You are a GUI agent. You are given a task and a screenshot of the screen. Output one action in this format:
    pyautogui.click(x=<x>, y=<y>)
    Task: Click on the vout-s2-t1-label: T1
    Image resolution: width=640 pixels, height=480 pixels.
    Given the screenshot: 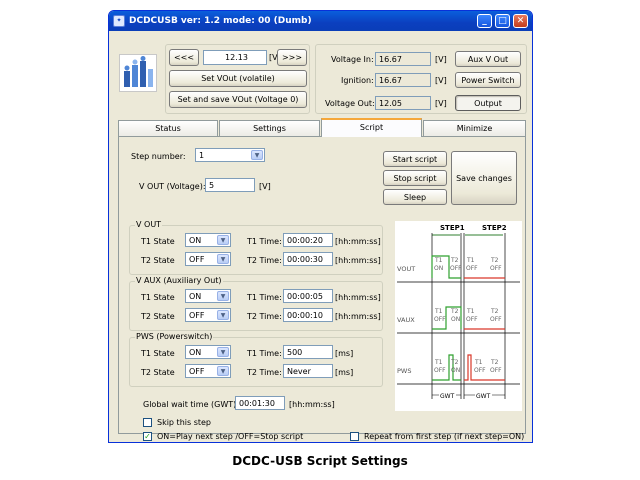 What is the action you would take?
    pyautogui.click(x=470, y=260)
    